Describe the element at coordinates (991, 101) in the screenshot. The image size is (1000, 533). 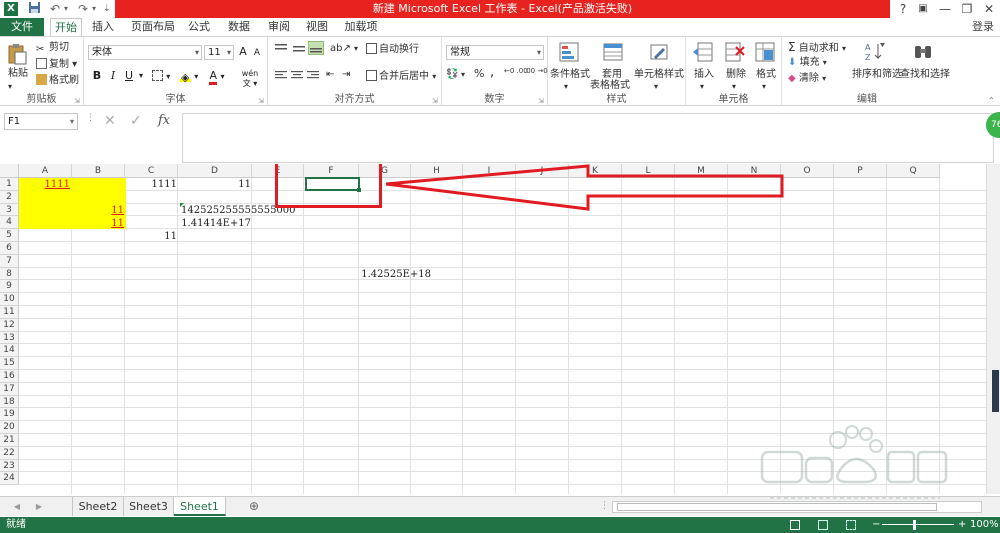
I see `collapse-ribbon-icon: ⌃` at that location.